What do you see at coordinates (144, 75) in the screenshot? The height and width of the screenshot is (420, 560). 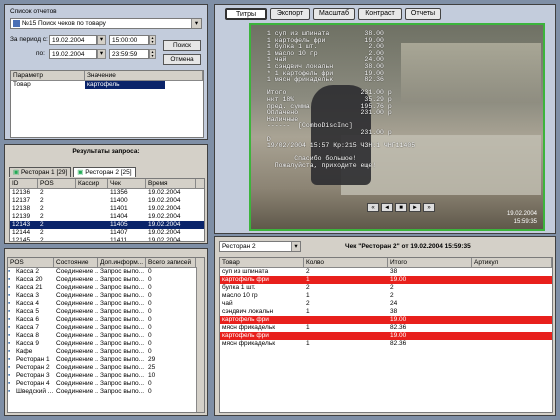 I see `params-col-value: Значение` at bounding box center [144, 75].